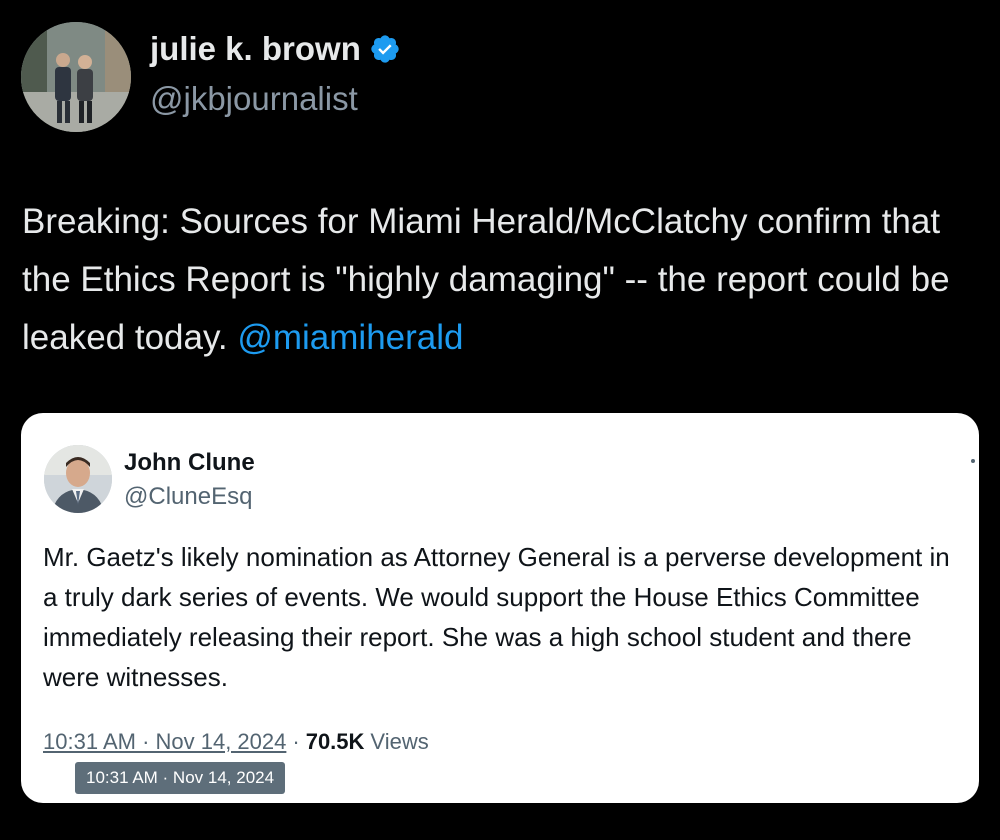 Image resolution: width=1000 pixels, height=840 pixels. I want to click on quoted-author-name: John Clune, so click(189, 463).